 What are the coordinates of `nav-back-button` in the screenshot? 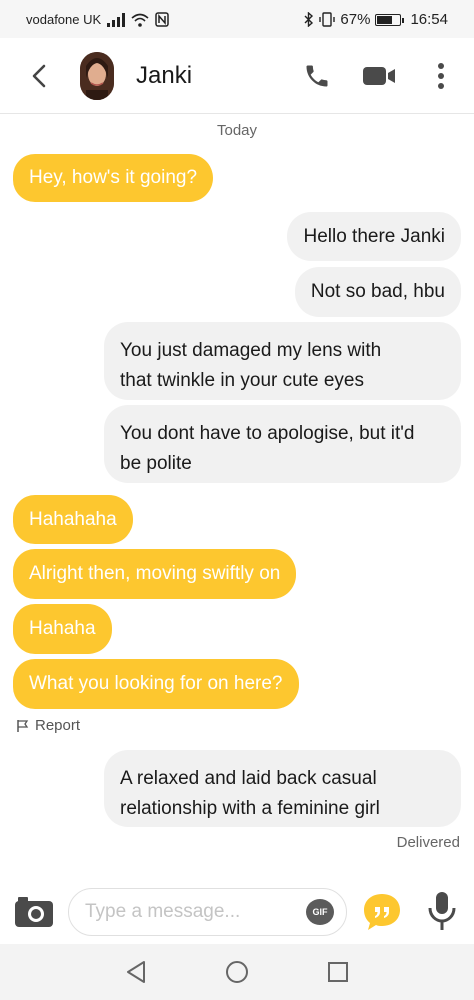 It's located at (136, 972).